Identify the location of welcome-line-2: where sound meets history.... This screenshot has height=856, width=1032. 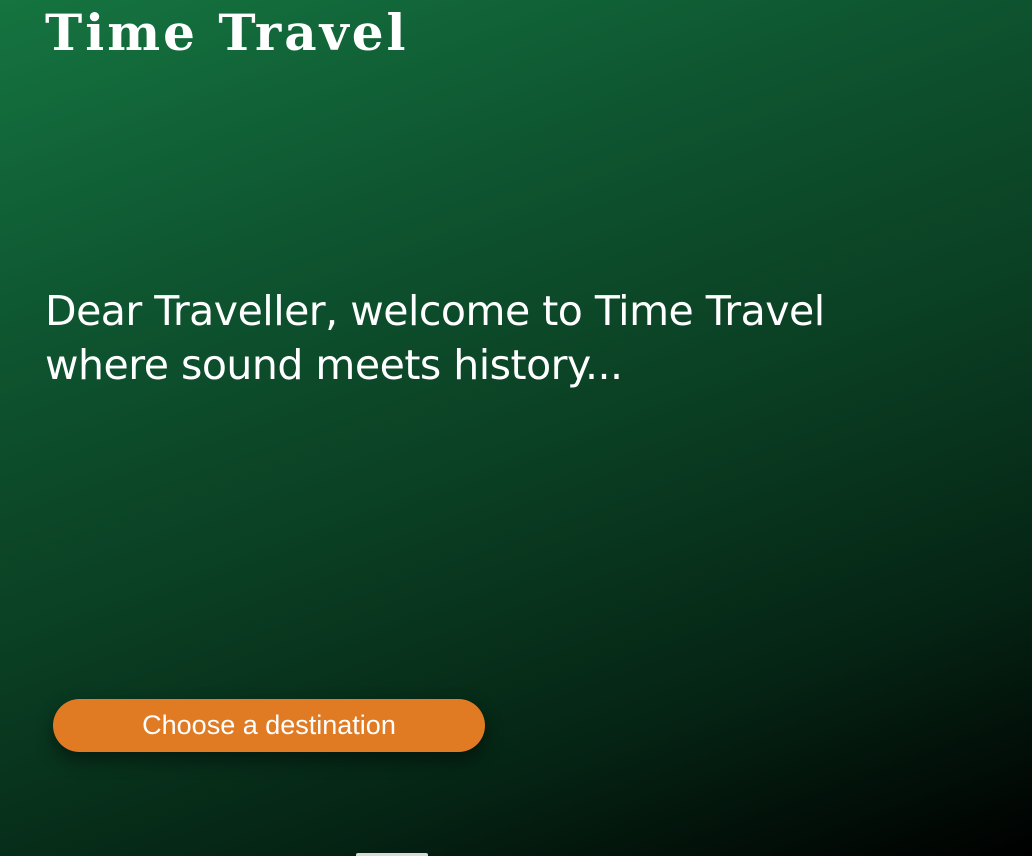
(334, 365).